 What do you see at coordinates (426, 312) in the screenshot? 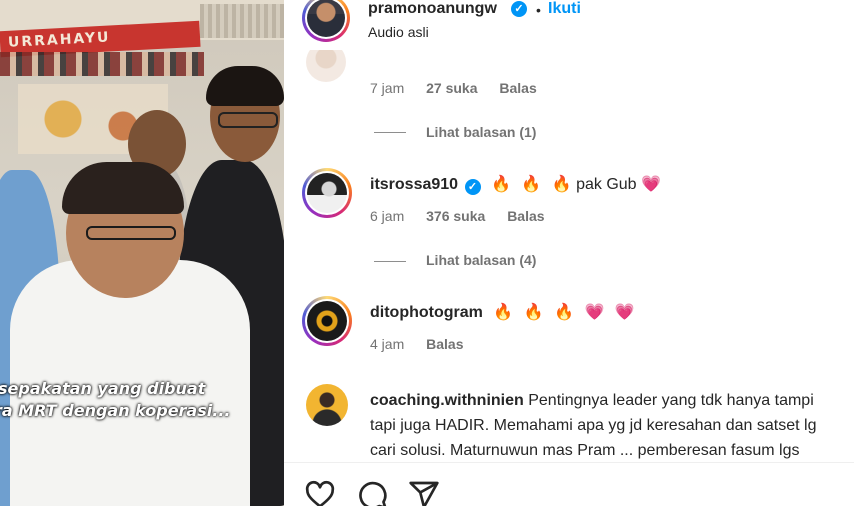
I see `commenter-username: ditophotogram` at bounding box center [426, 312].